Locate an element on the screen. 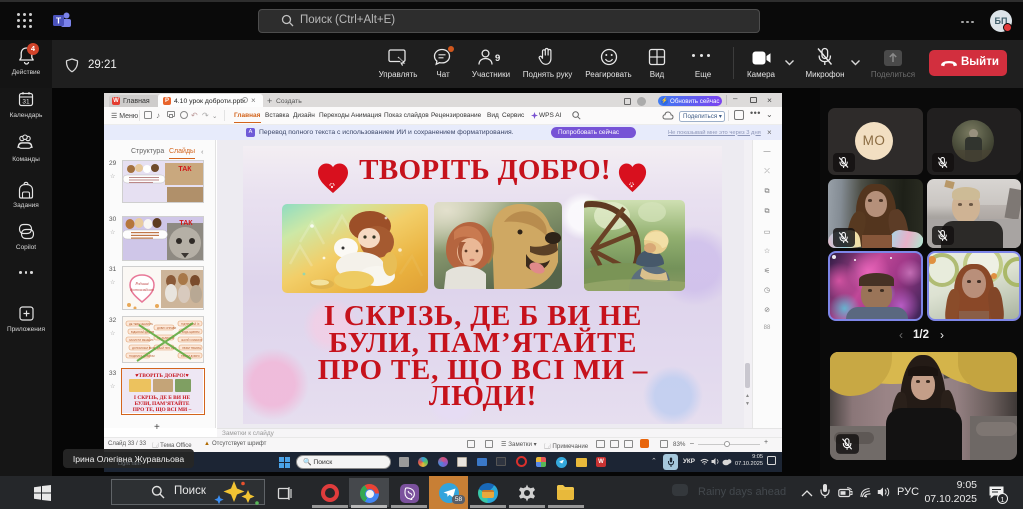  svg-text: 31 is located at coordinates (26, 102).